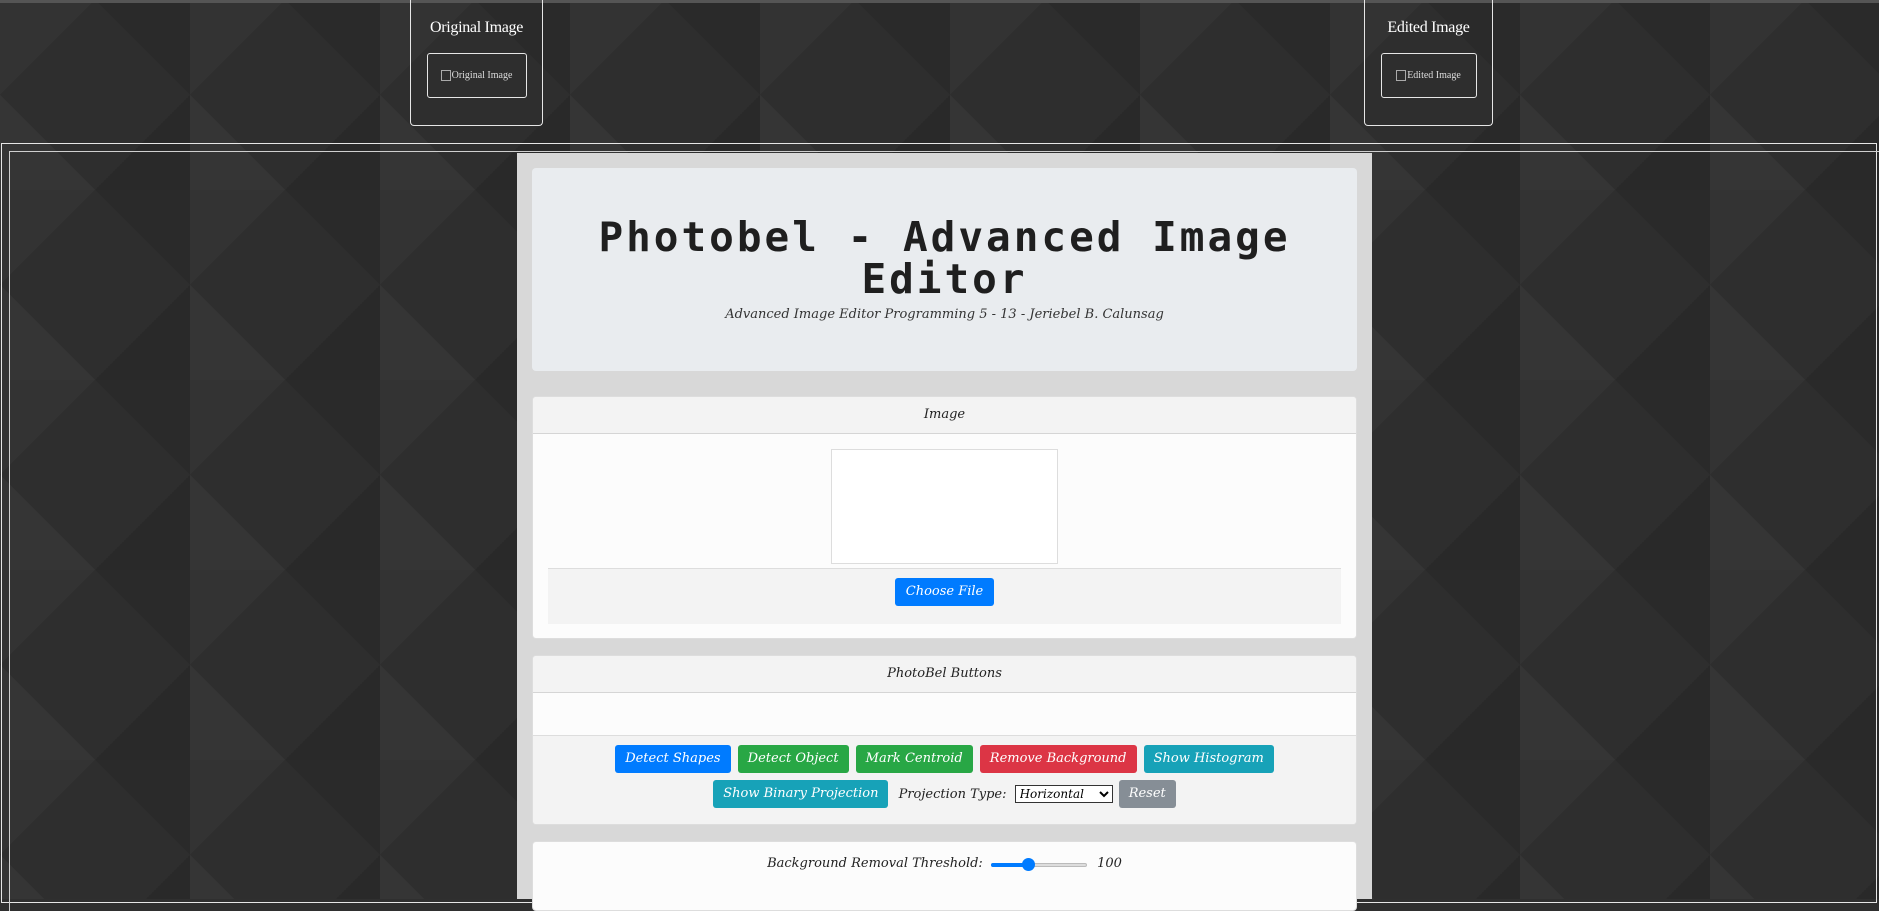 The height and width of the screenshot is (911, 1879). Describe the element at coordinates (1208, 759) in the screenshot. I see `show-histogram-button: Show Histogram` at that location.